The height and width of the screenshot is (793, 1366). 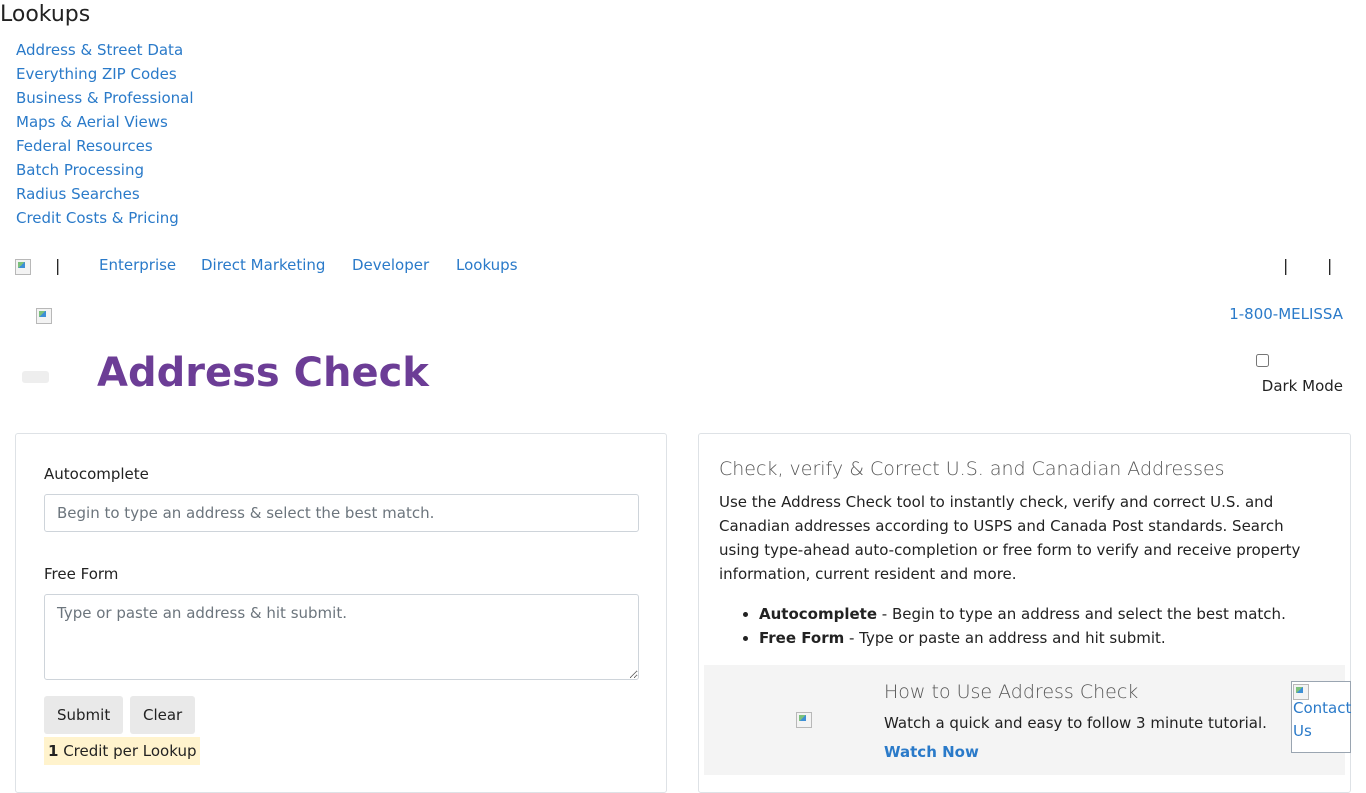 I want to click on lookups-link-federal: Federal Resources, so click(x=84, y=146).